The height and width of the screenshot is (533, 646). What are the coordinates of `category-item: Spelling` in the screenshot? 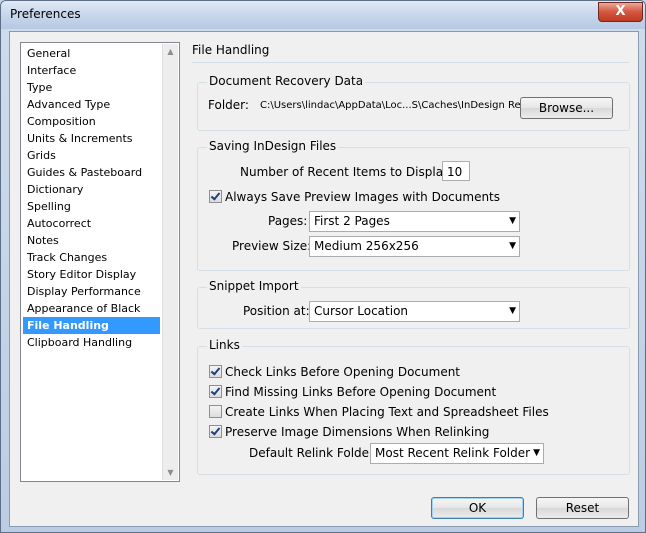 It's located at (91, 206).